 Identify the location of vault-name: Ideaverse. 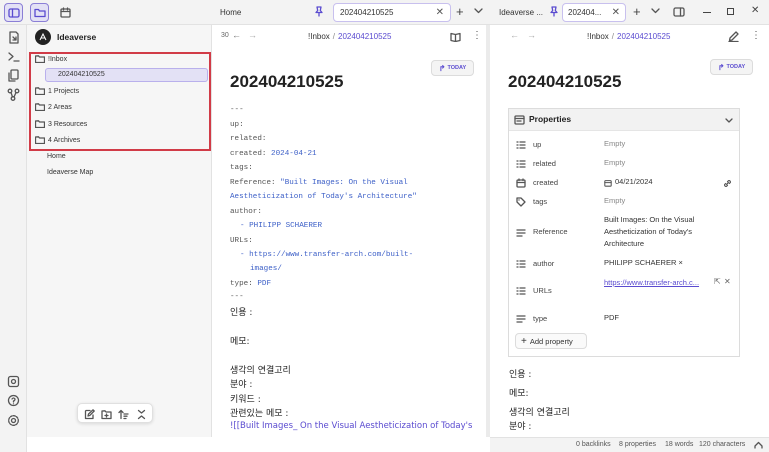
(76, 37).